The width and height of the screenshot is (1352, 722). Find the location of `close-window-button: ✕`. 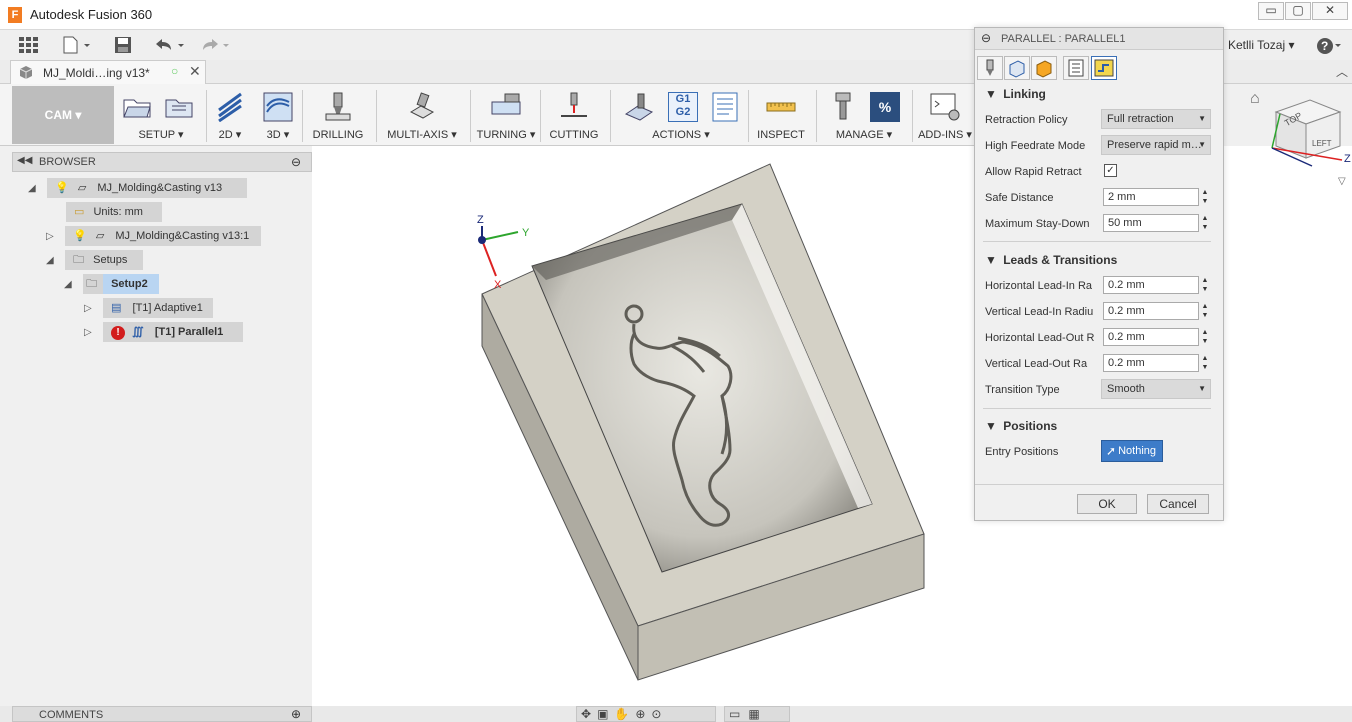

close-window-button: ✕ is located at coordinates (1330, 11).